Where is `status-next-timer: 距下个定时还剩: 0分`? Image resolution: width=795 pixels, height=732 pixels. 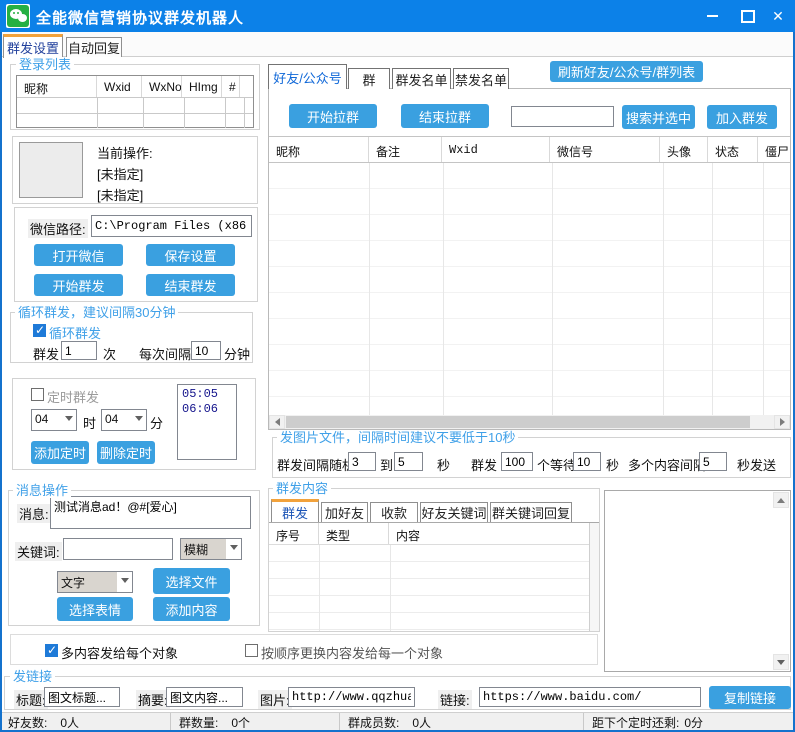
status-next-timer: 距下个定时还剩: 0分 is located at coordinates (689, 722).